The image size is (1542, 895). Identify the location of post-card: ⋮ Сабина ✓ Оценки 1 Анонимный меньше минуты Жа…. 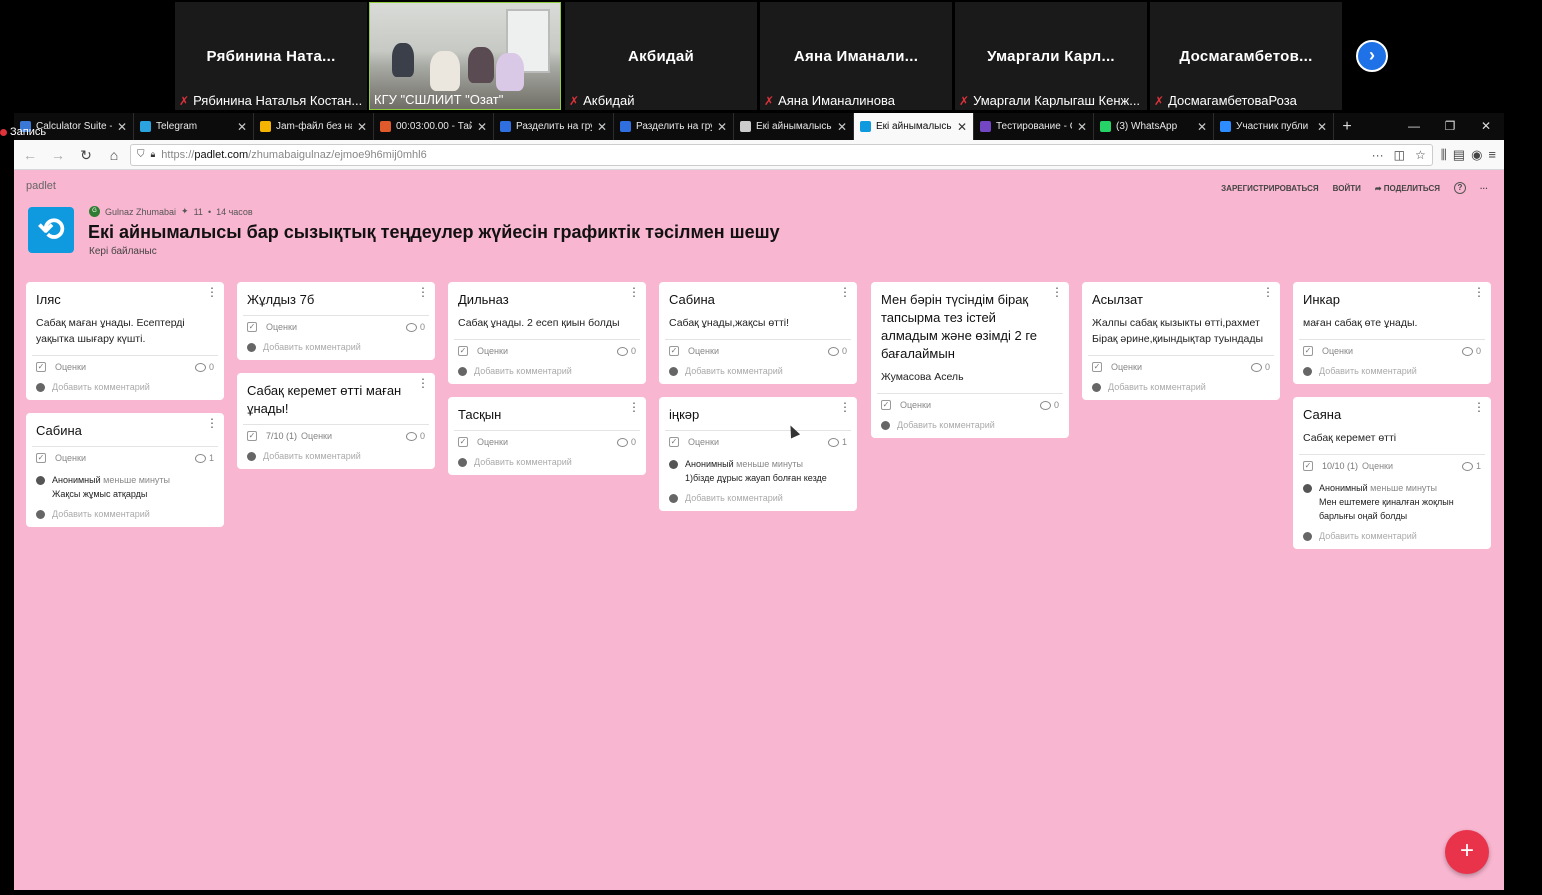
(125, 470).